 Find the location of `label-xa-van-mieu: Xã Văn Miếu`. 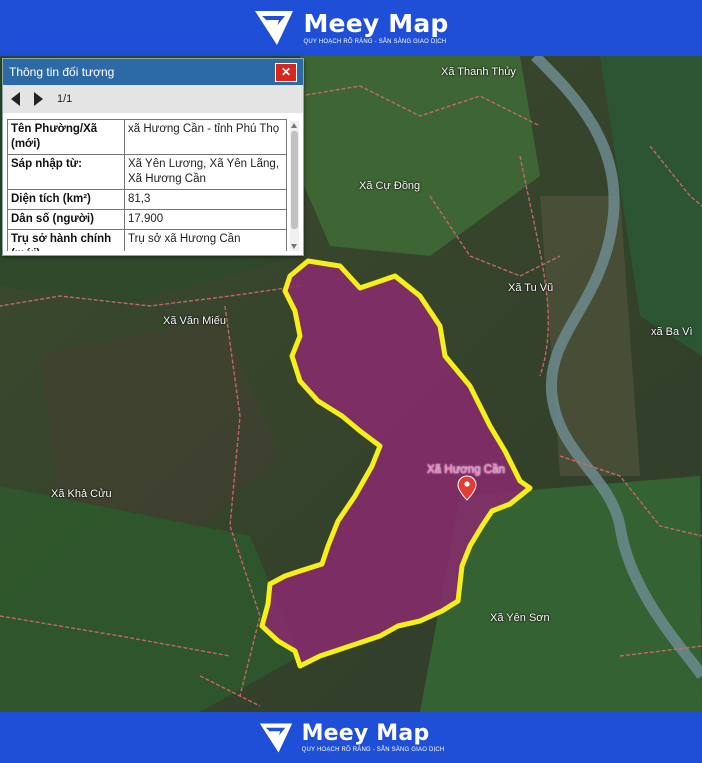

label-xa-van-mieu: Xã Văn Miếu is located at coordinates (194, 321).